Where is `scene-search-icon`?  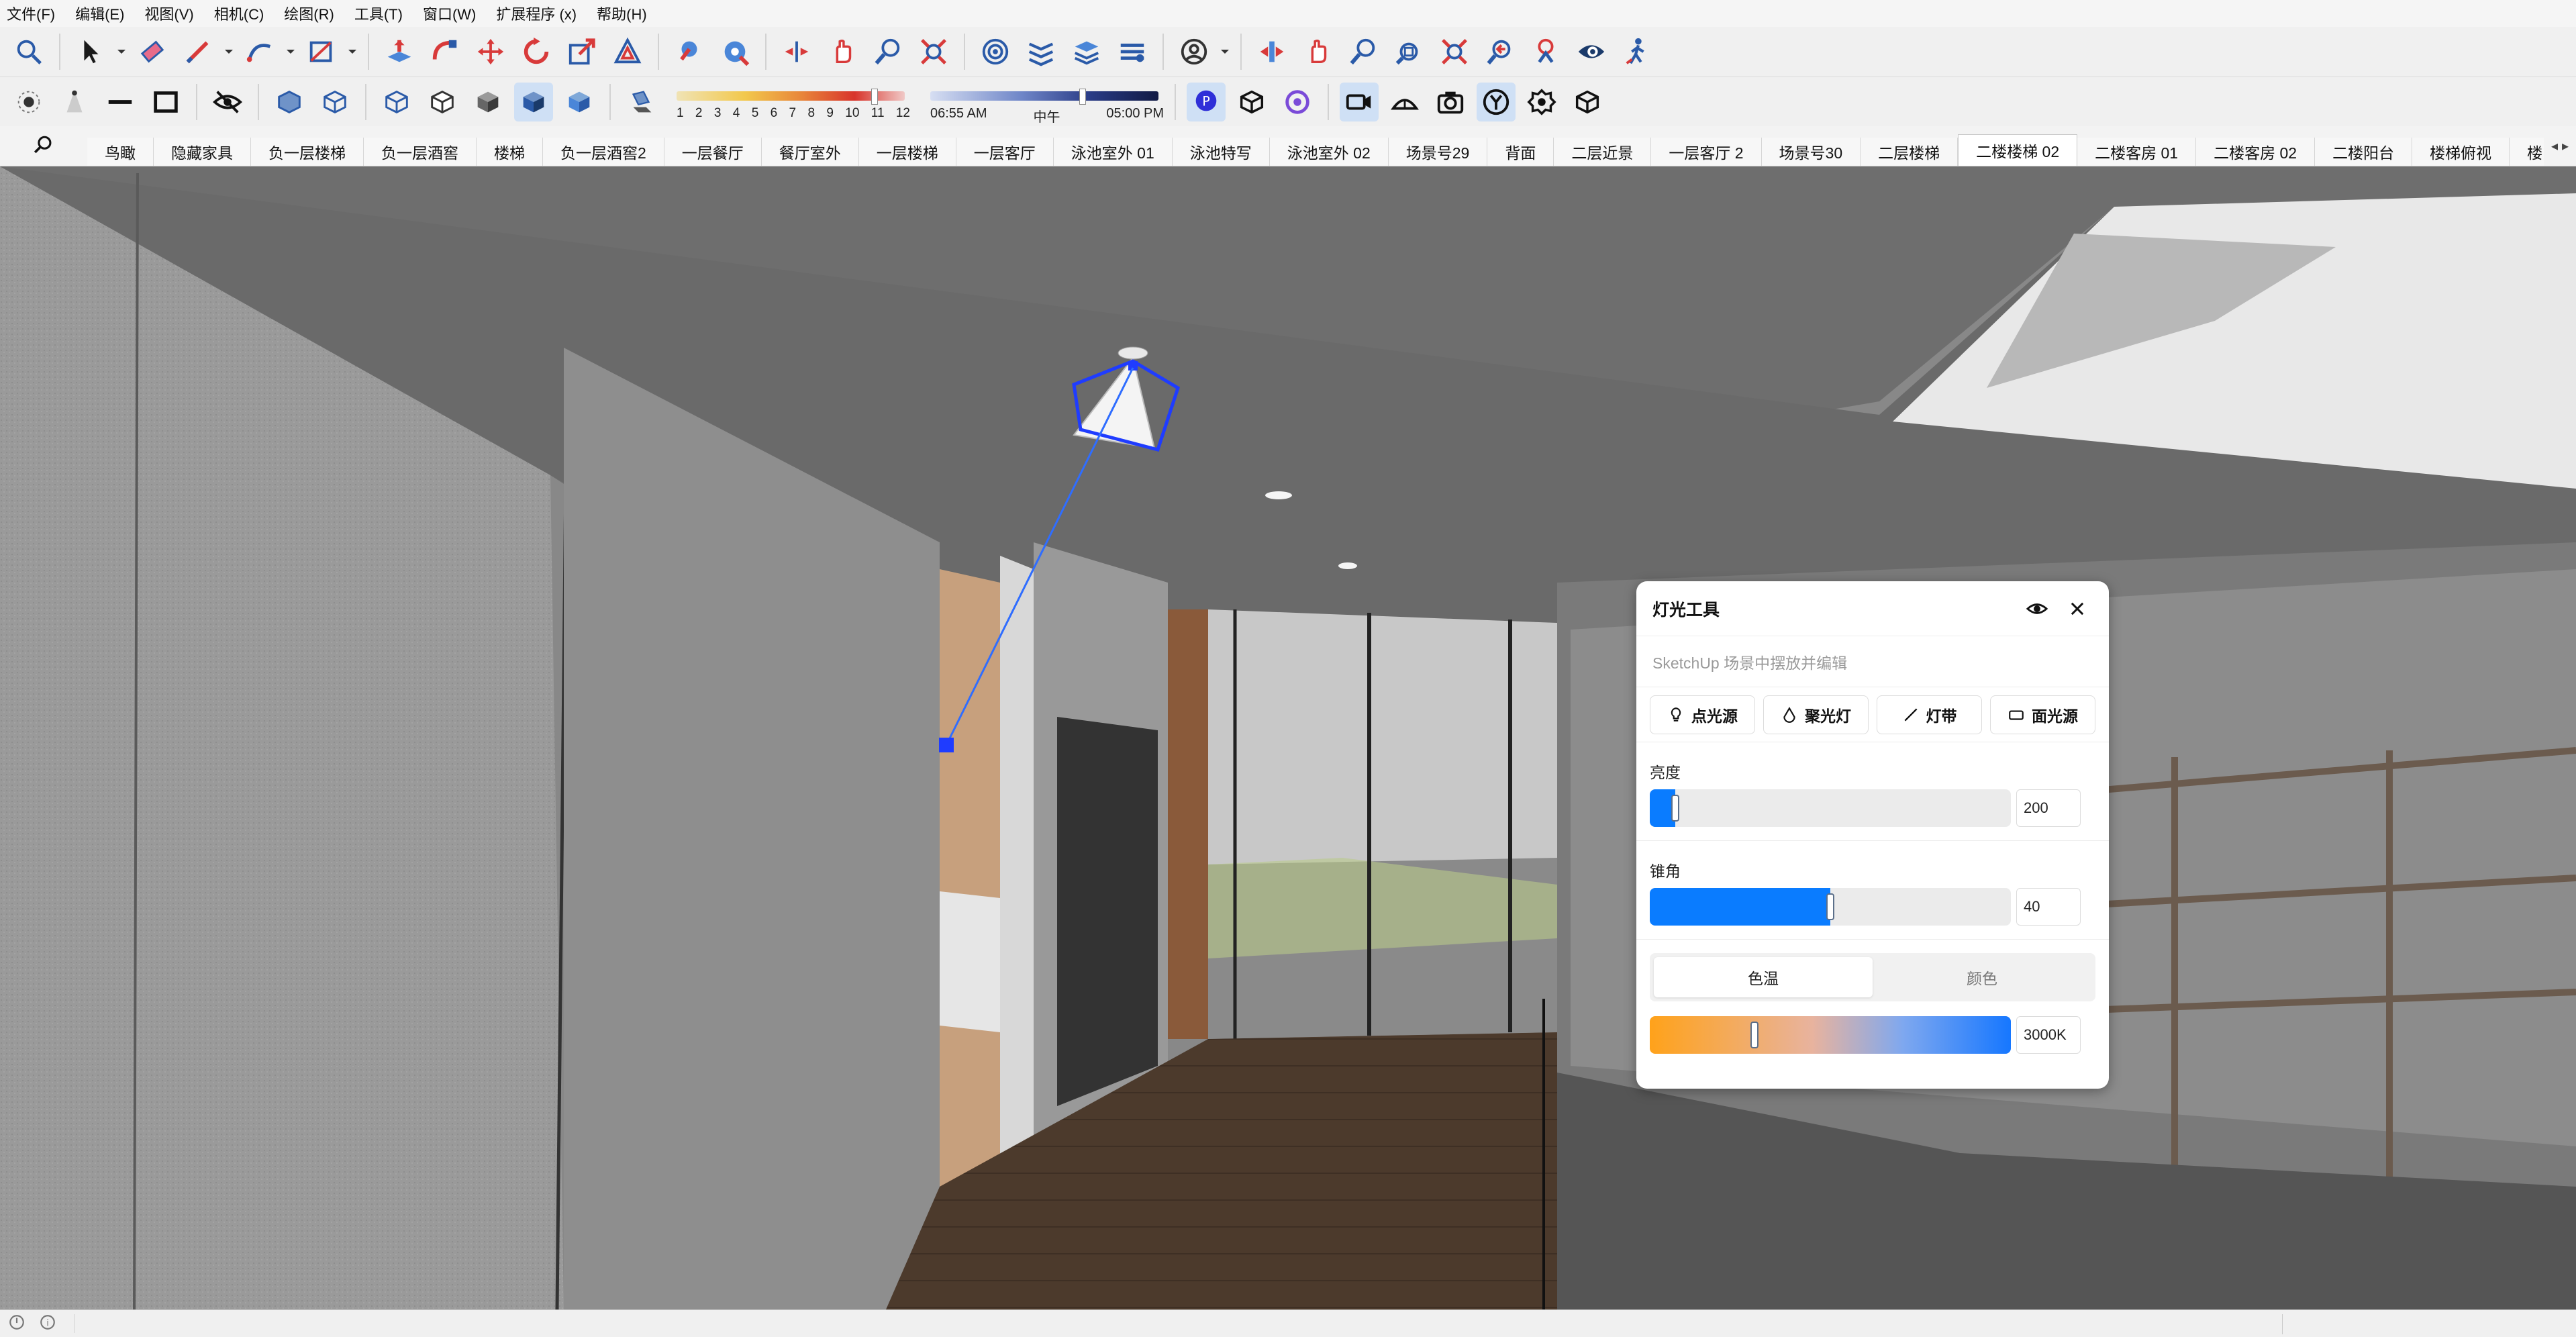 scene-search-icon is located at coordinates (43, 146).